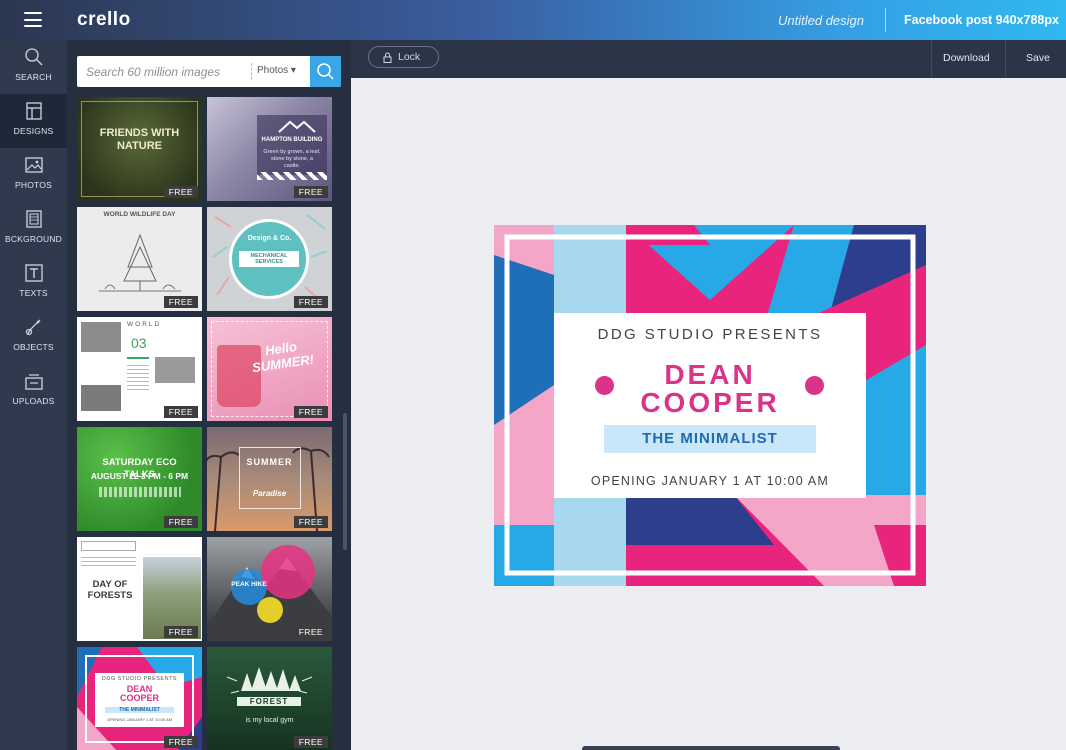  What do you see at coordinates (104, 20) in the screenshot?
I see `app-logo: crello` at bounding box center [104, 20].